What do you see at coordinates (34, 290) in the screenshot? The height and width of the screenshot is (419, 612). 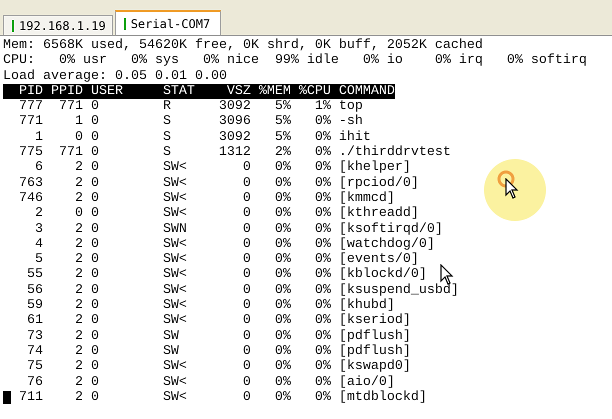 I see `table-cell: 56` at bounding box center [34, 290].